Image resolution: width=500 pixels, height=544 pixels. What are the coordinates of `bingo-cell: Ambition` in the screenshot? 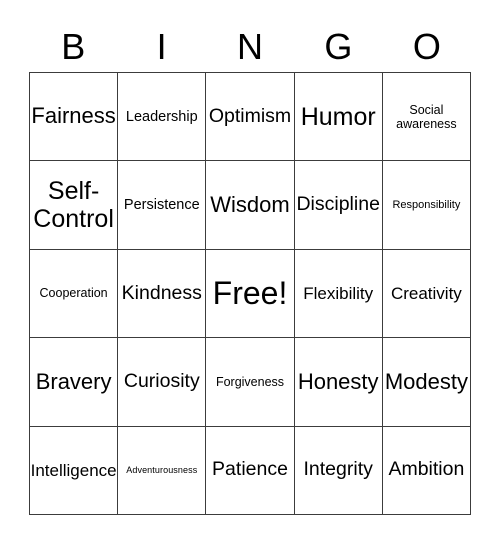 It's located at (426, 470).